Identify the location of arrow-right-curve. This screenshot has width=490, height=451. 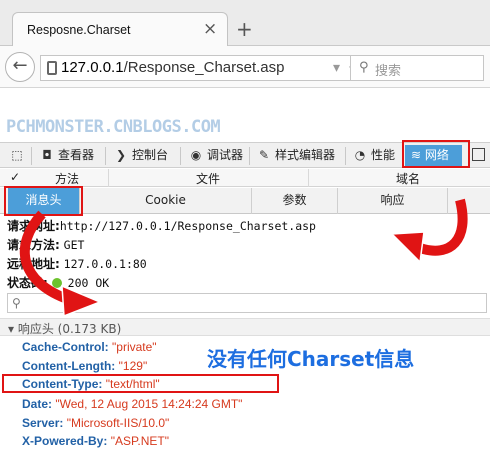
(443, 227).